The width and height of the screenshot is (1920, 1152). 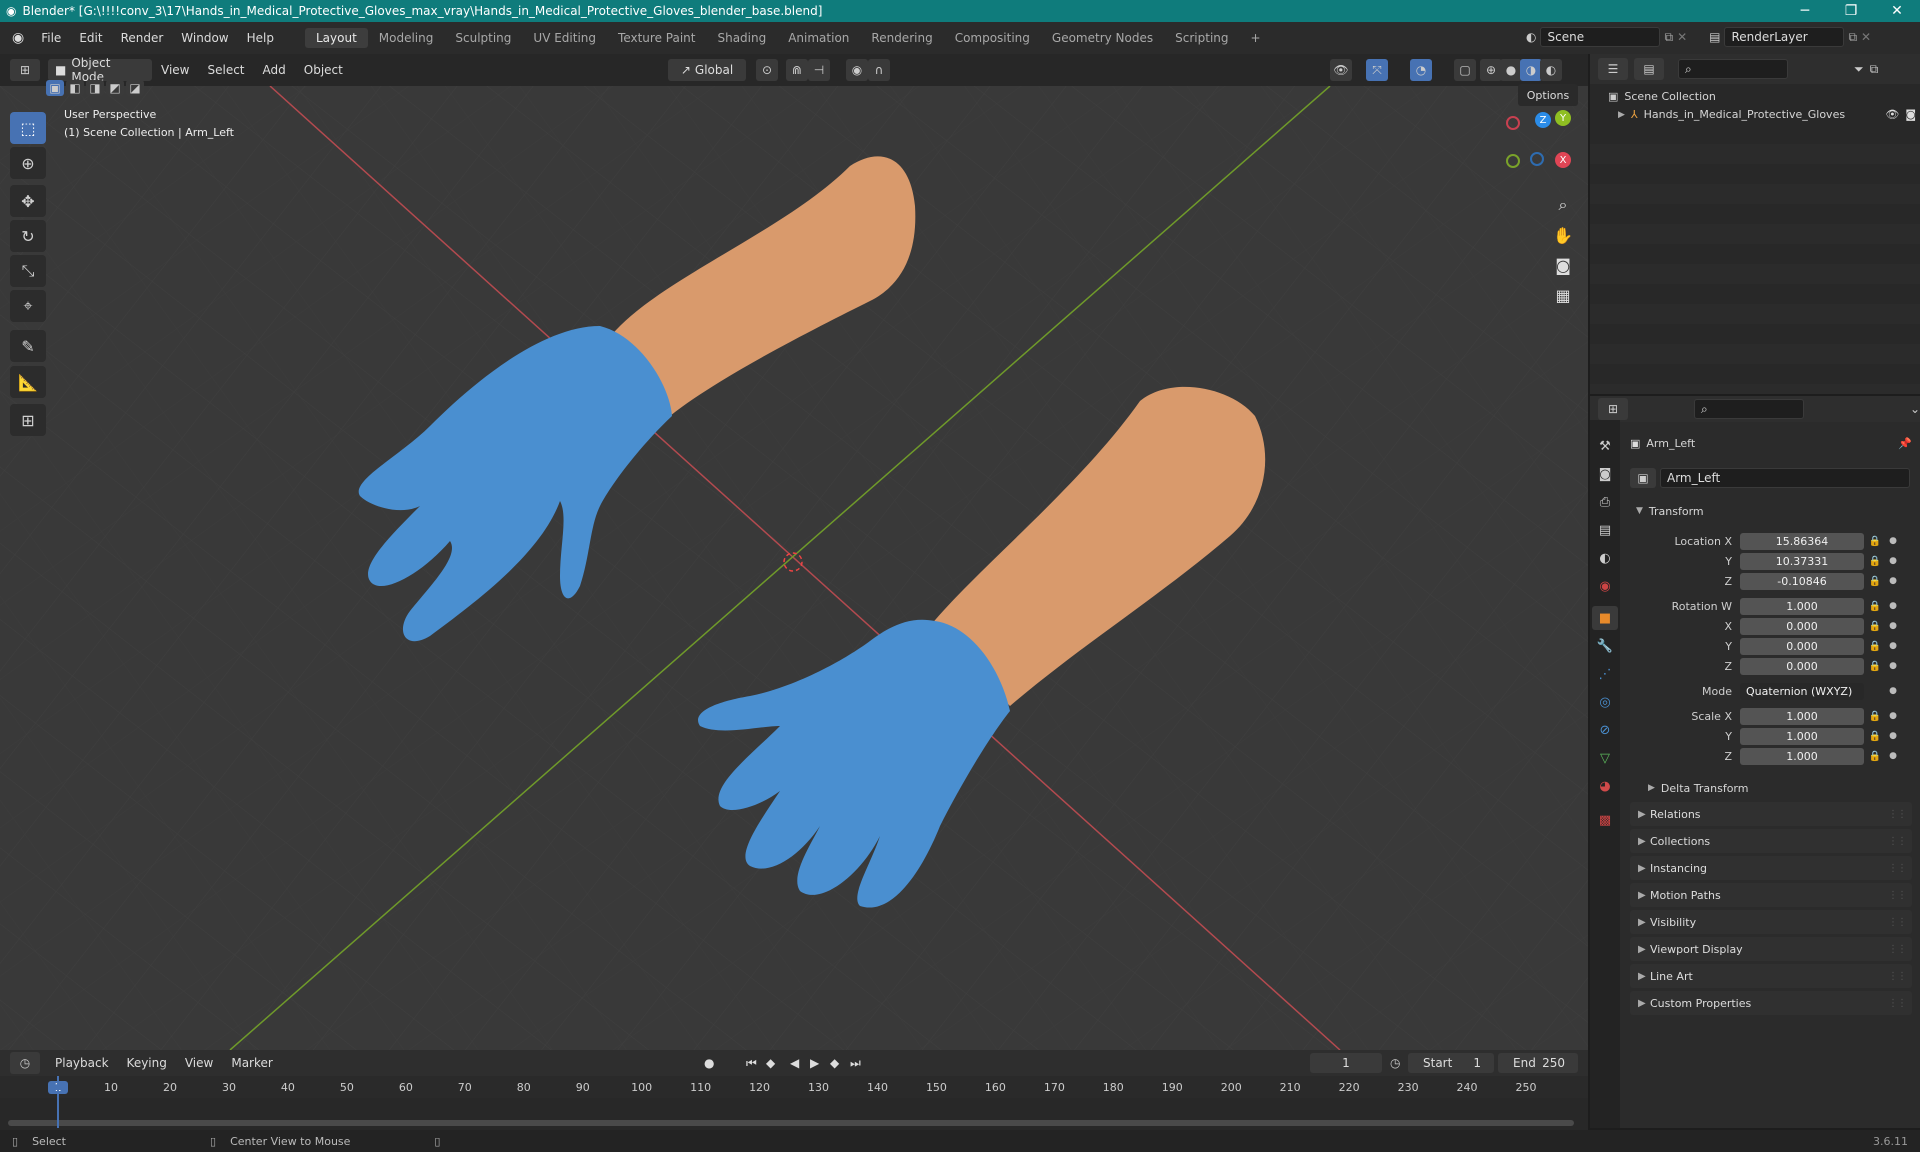 I want to click on panel-motion-paths: ▶ Motion Paths ⋮⋮, so click(x=1771, y=895).